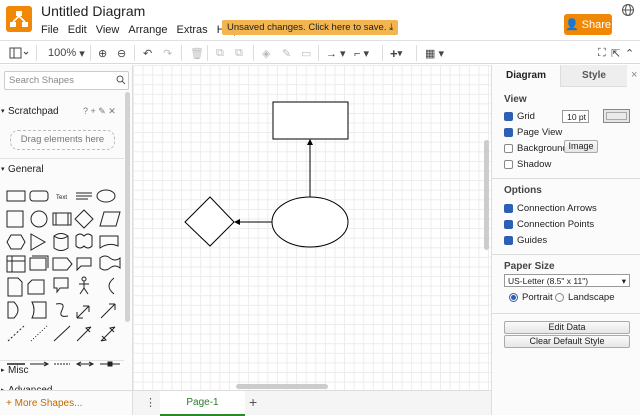 The height and width of the screenshot is (416, 640). I want to click on tab-diagram: Diagram, so click(526, 76).